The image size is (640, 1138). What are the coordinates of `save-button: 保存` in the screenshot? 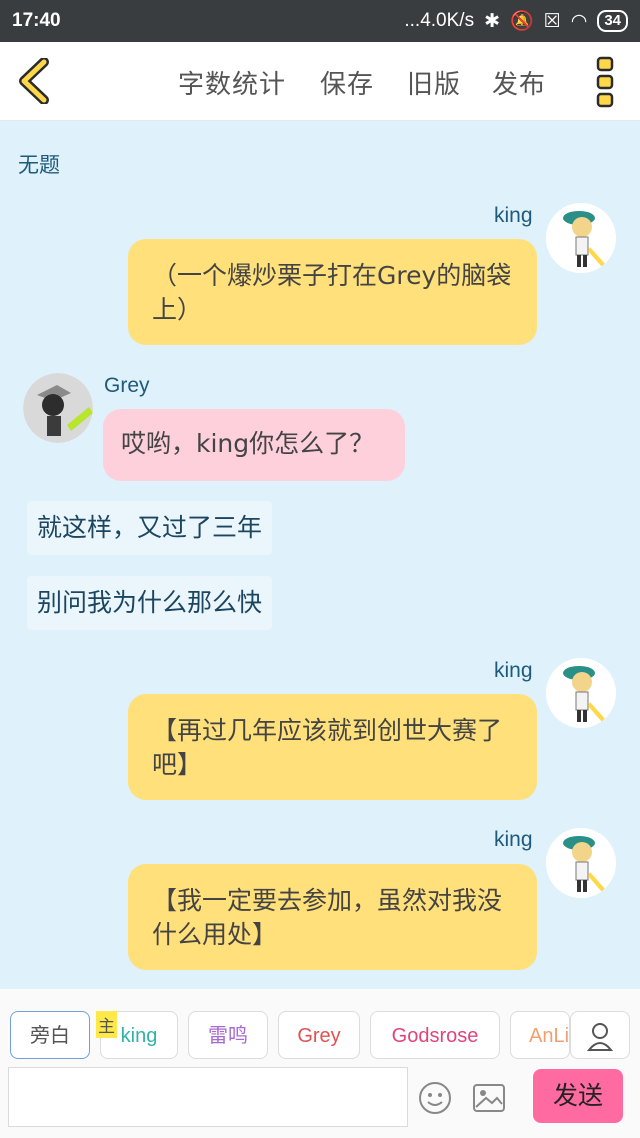 It's located at (347, 82).